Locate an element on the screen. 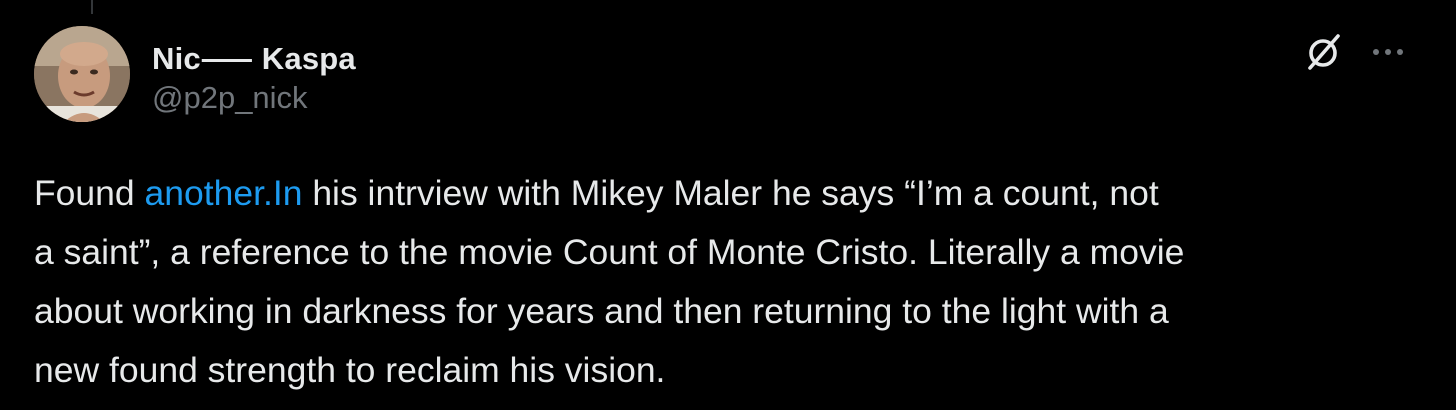 The height and width of the screenshot is (410, 1456). grok-slash-circle-icon is located at coordinates (1324, 52).